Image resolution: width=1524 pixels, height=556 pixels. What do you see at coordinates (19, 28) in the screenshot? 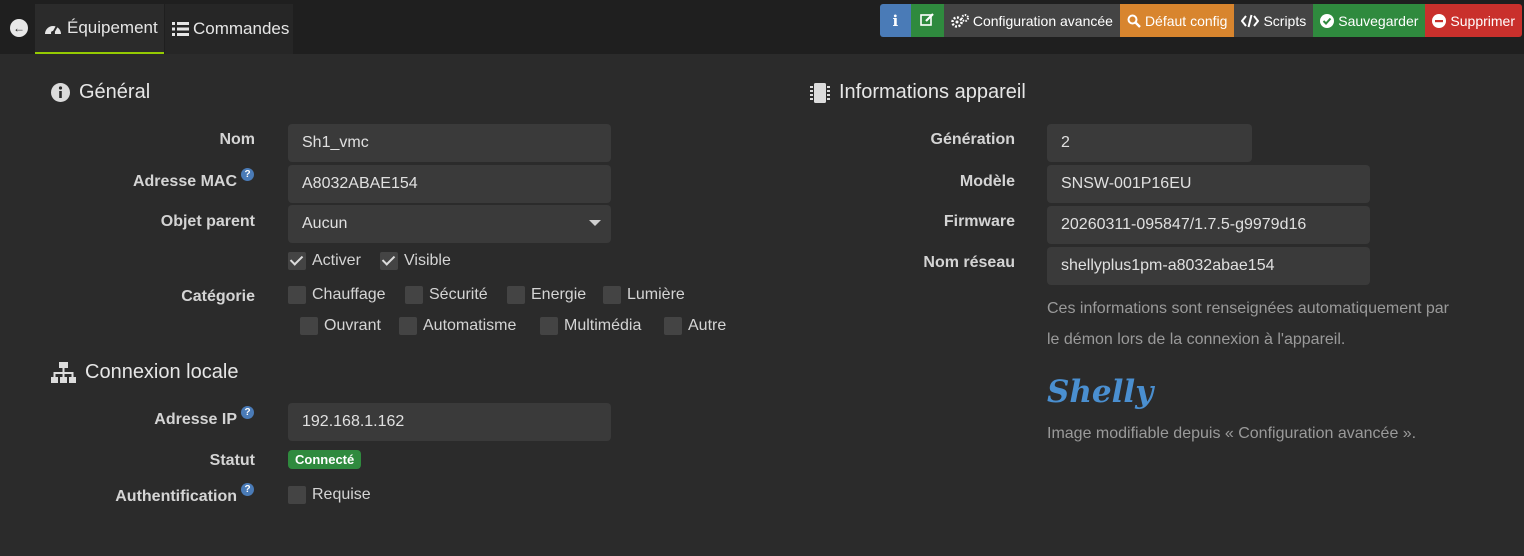
I see `back-arrow-icon: ←` at bounding box center [19, 28].